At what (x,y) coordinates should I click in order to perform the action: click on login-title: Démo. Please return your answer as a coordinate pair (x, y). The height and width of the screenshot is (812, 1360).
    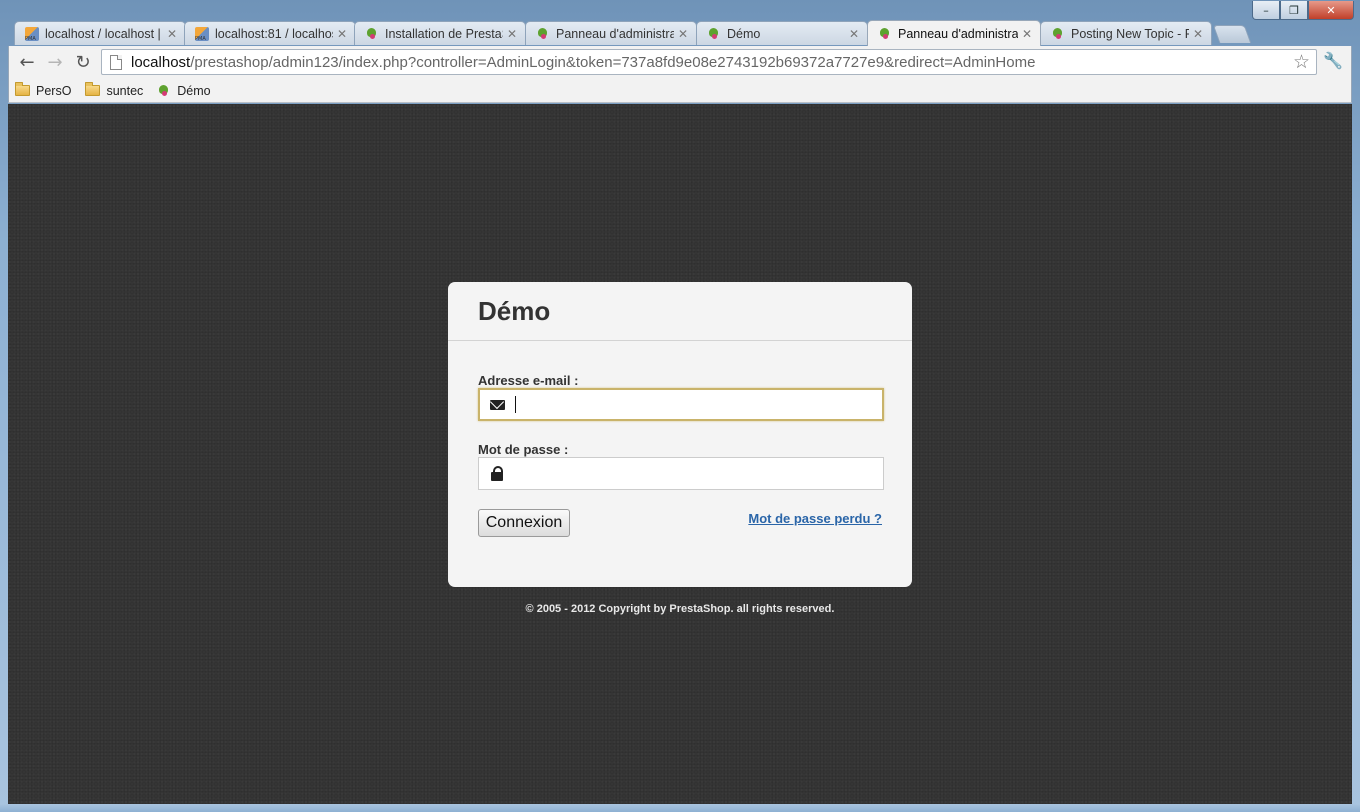
    Looking at the image, I should click on (514, 311).